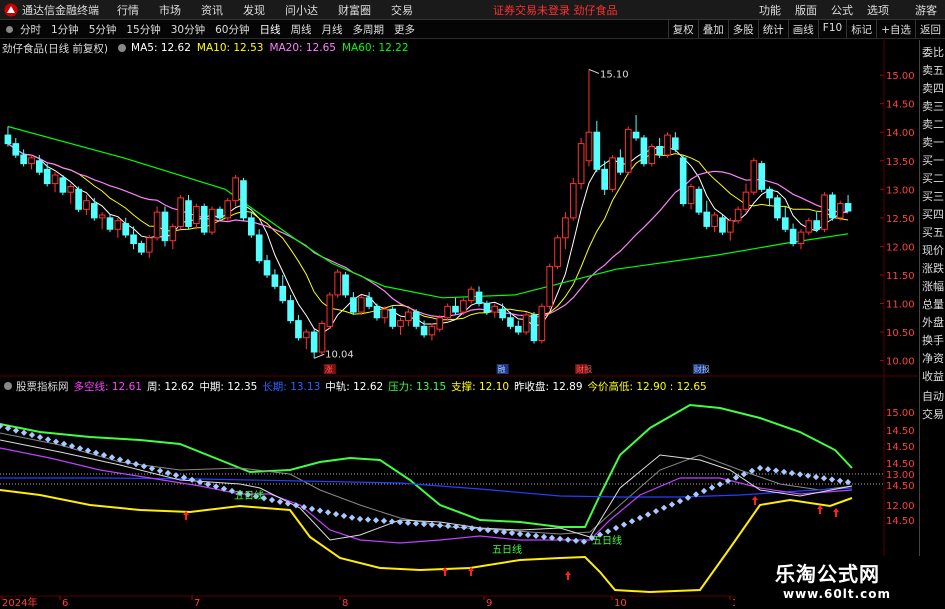 Image resolution: width=945 pixels, height=609 pixels. I want to click on panel-price: 现价, so click(933, 250).